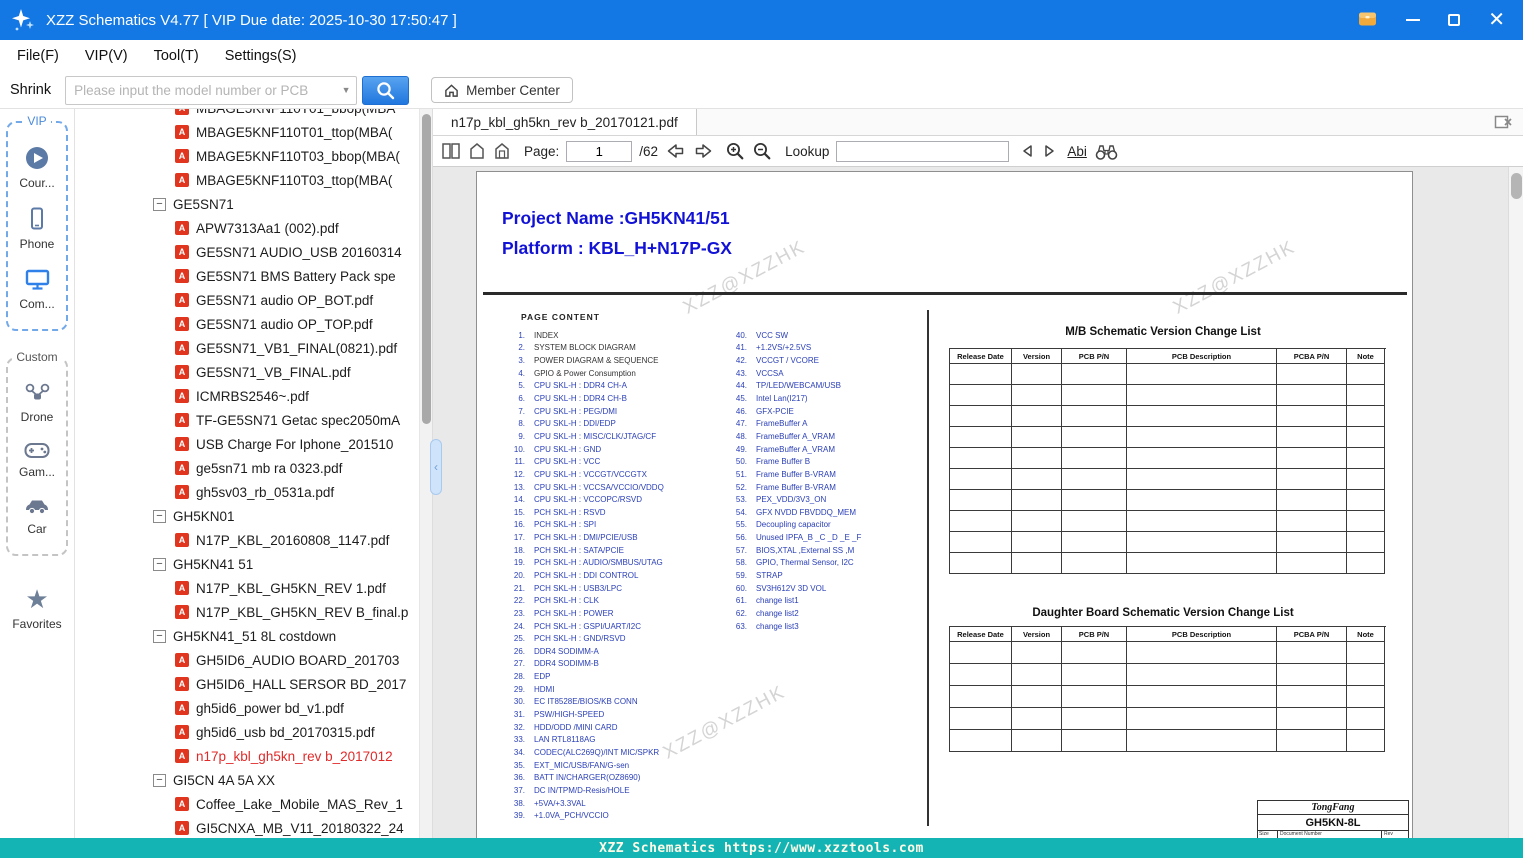 Image resolution: width=1523 pixels, height=858 pixels. What do you see at coordinates (584, 512) in the screenshot?
I see `toc-entry: 15. PCH SKL-H : RSVD` at bounding box center [584, 512].